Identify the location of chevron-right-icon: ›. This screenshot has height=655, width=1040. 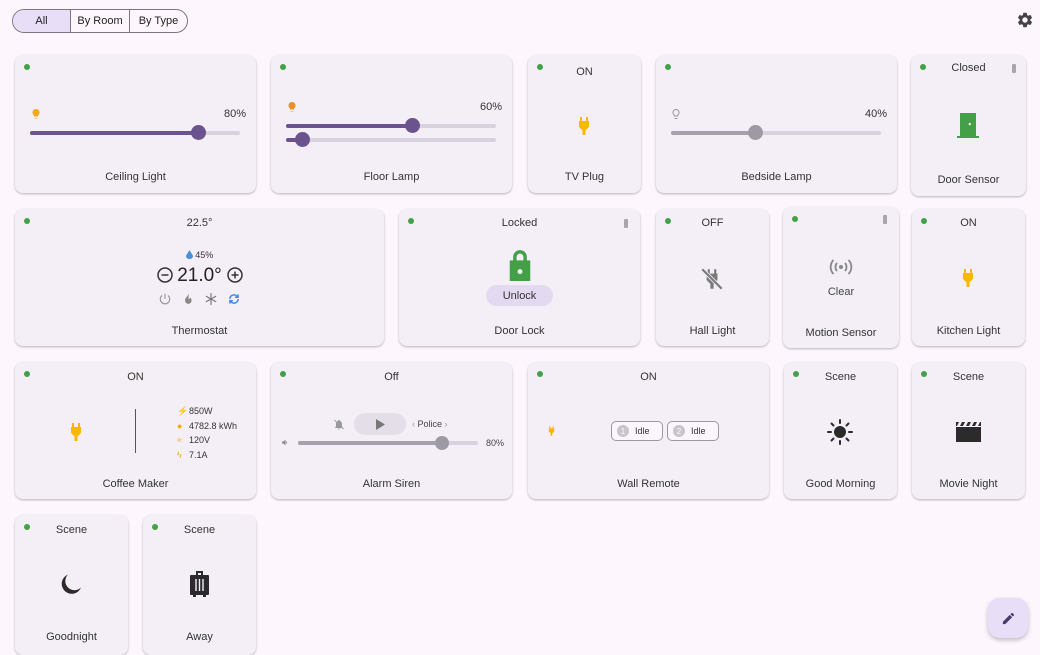
(446, 424).